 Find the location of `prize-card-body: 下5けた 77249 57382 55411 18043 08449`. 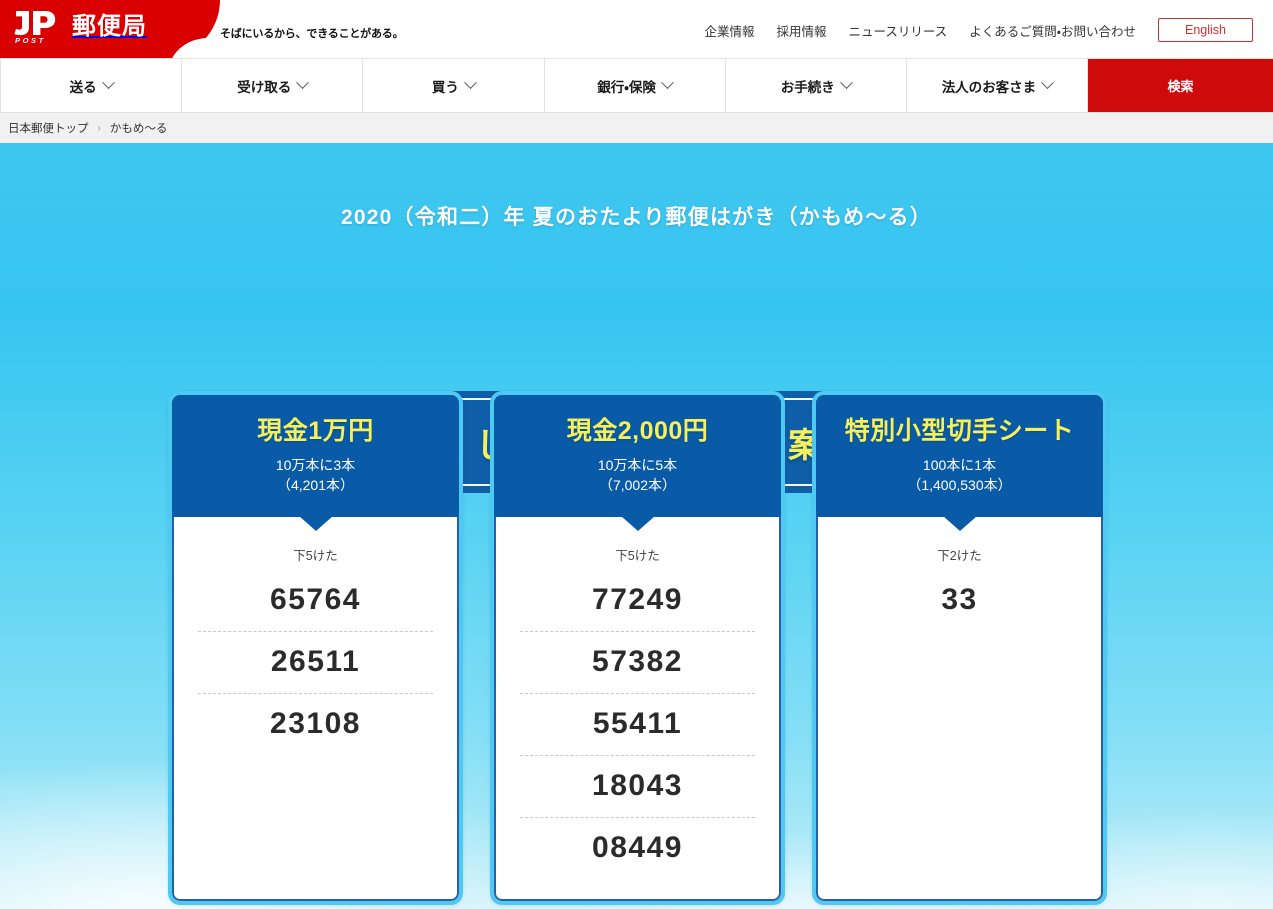

prize-card-body: 下5けた 77249 57382 55411 18043 08449 is located at coordinates (637, 709).